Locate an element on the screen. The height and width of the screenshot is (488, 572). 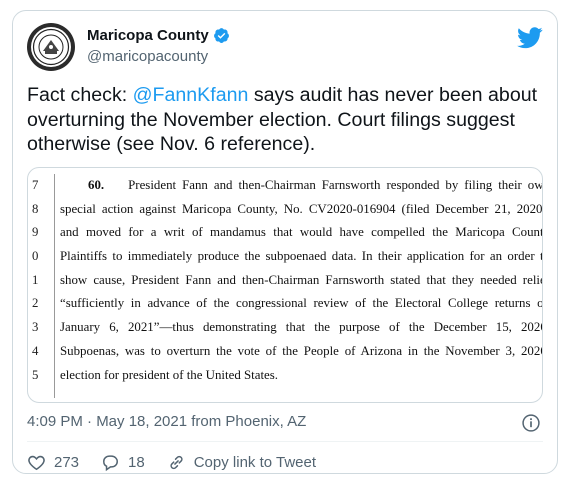
divider is located at coordinates (285, 441).